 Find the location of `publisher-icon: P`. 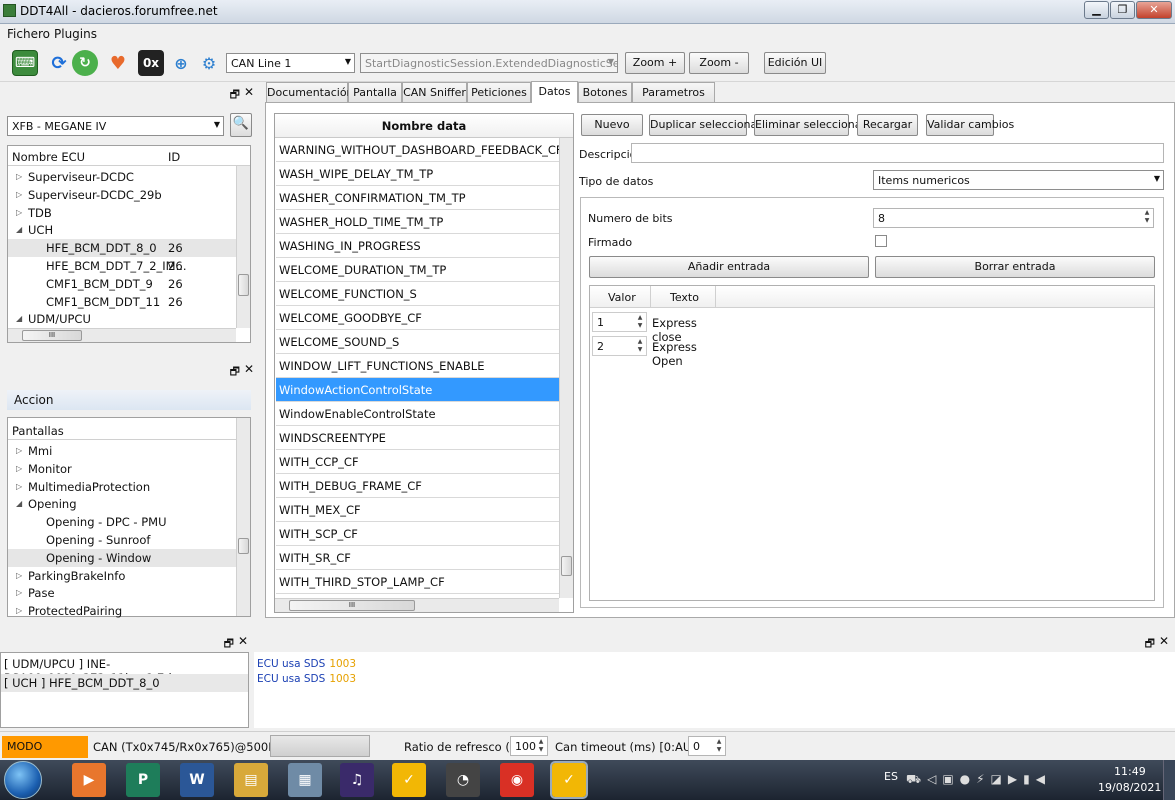

publisher-icon: P is located at coordinates (143, 780).